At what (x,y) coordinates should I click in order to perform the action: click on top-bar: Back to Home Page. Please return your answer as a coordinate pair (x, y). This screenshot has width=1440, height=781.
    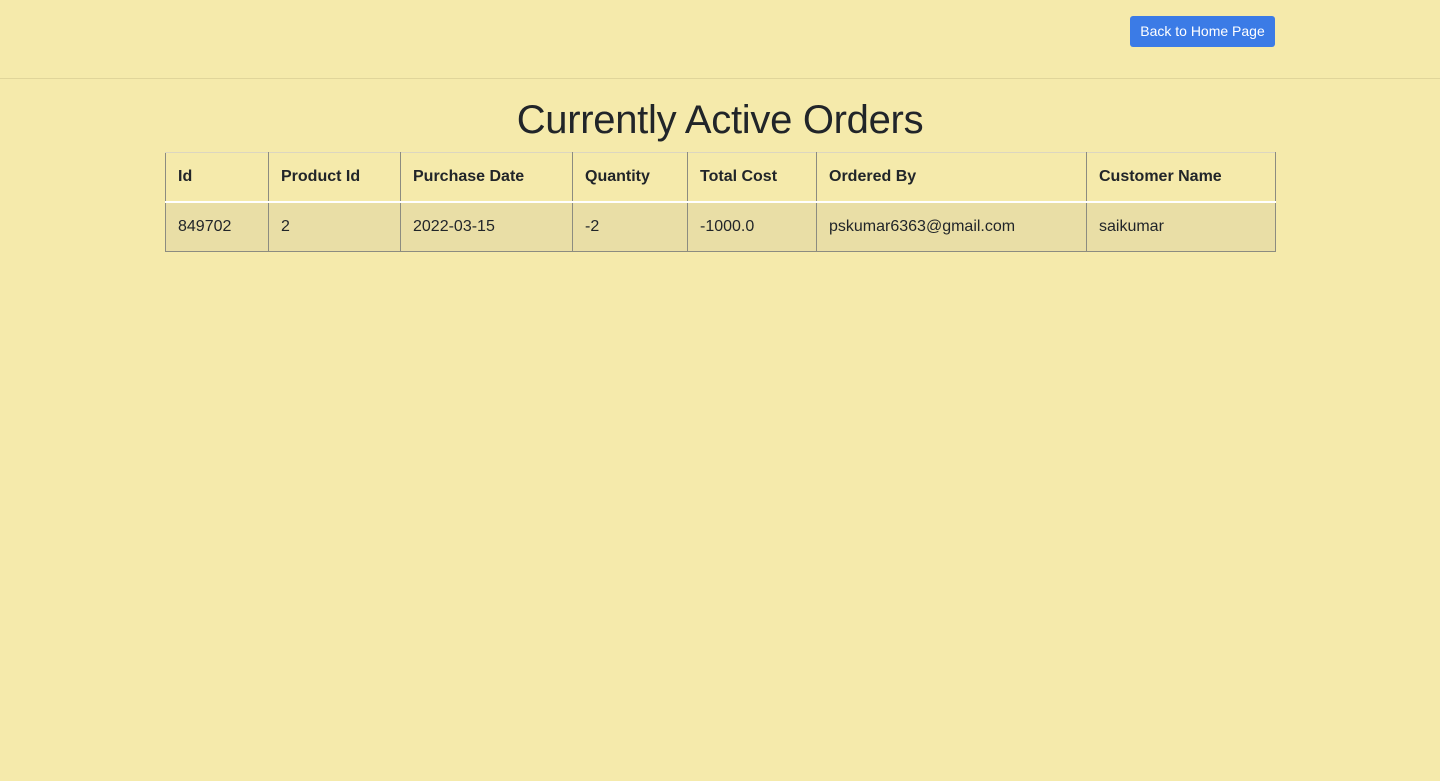
    Looking at the image, I should click on (720, 39).